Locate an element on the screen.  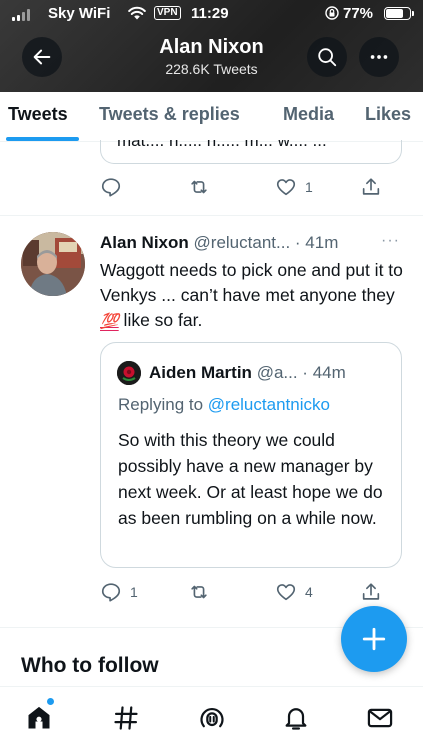
messages-icon is located at coordinates (380, 718).